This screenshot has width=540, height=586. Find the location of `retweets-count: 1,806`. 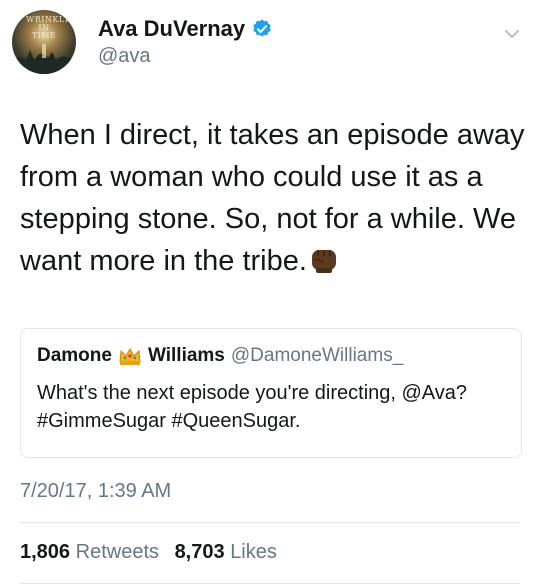

retweets-count: 1,806 is located at coordinates (45, 552).